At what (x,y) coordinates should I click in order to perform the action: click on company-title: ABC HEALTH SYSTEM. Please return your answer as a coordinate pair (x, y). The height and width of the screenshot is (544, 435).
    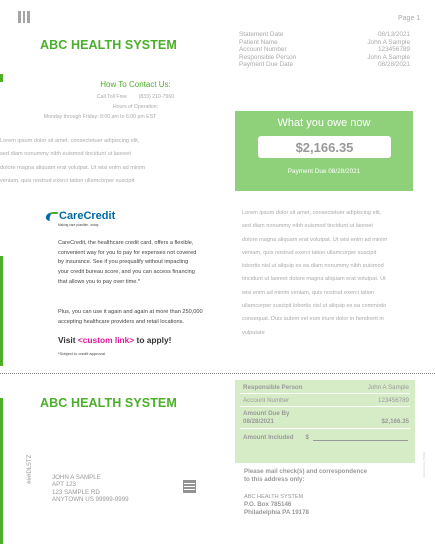
    Looking at the image, I should click on (108, 45).